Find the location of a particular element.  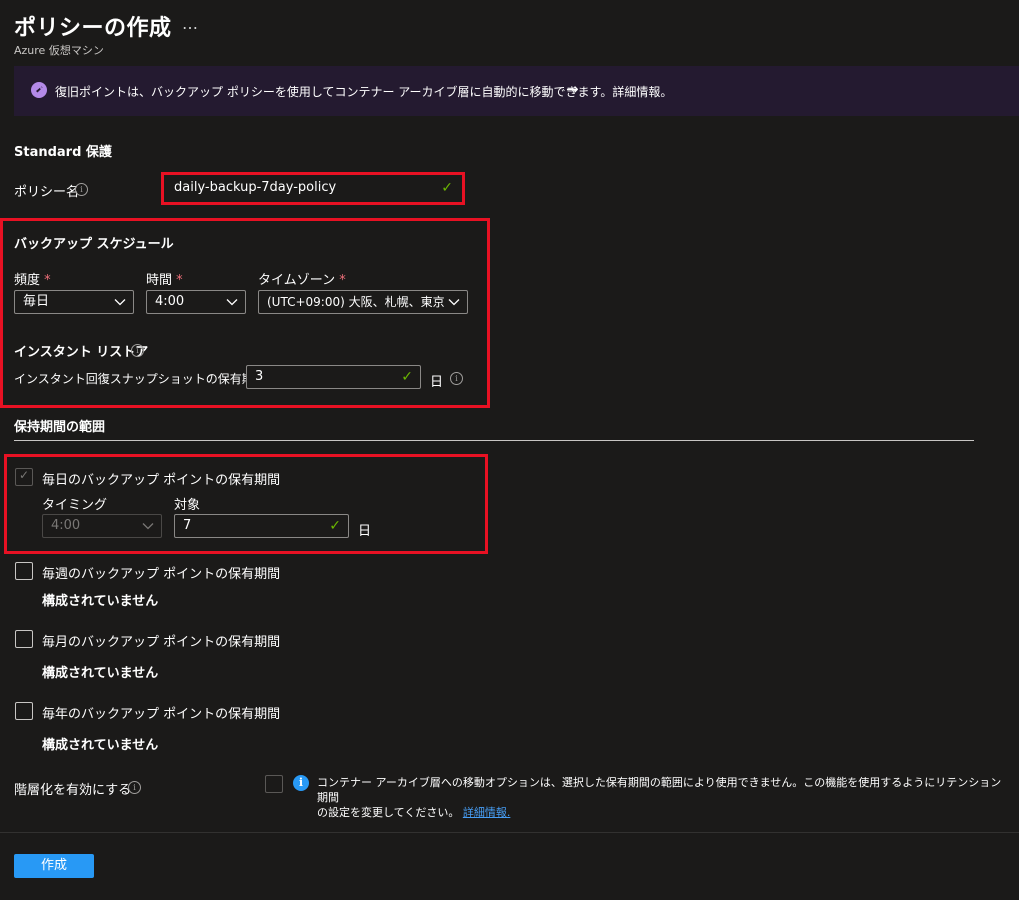

timezone-dropdown: (UTC+09:00) 大阪、札幌、東京 is located at coordinates (363, 302).